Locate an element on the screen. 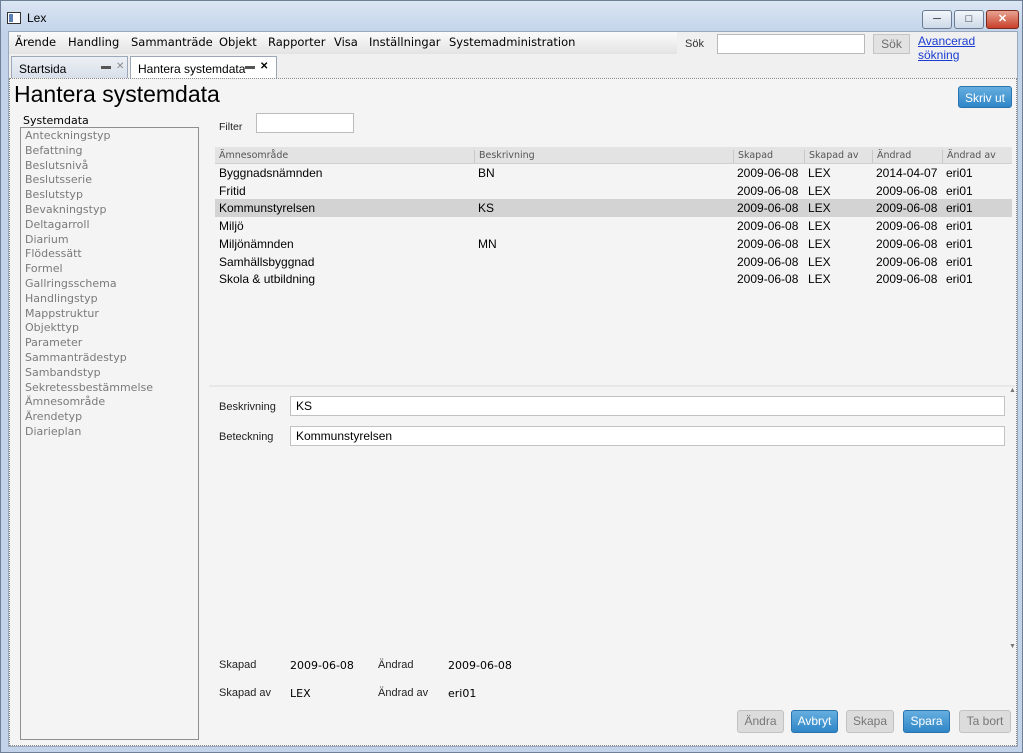  sidebar-item-mappstruktur: Mappstruktur is located at coordinates (109, 314).